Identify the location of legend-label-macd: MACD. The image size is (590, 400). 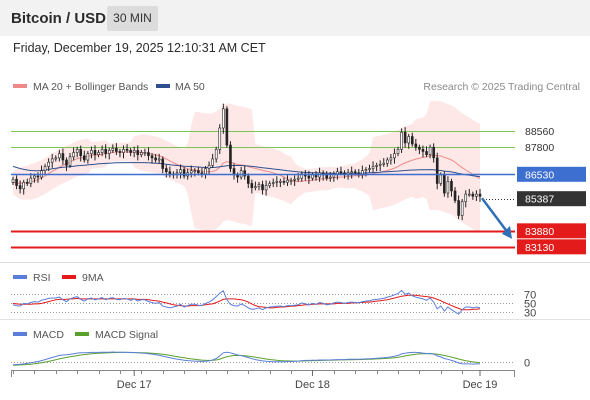
(48, 335).